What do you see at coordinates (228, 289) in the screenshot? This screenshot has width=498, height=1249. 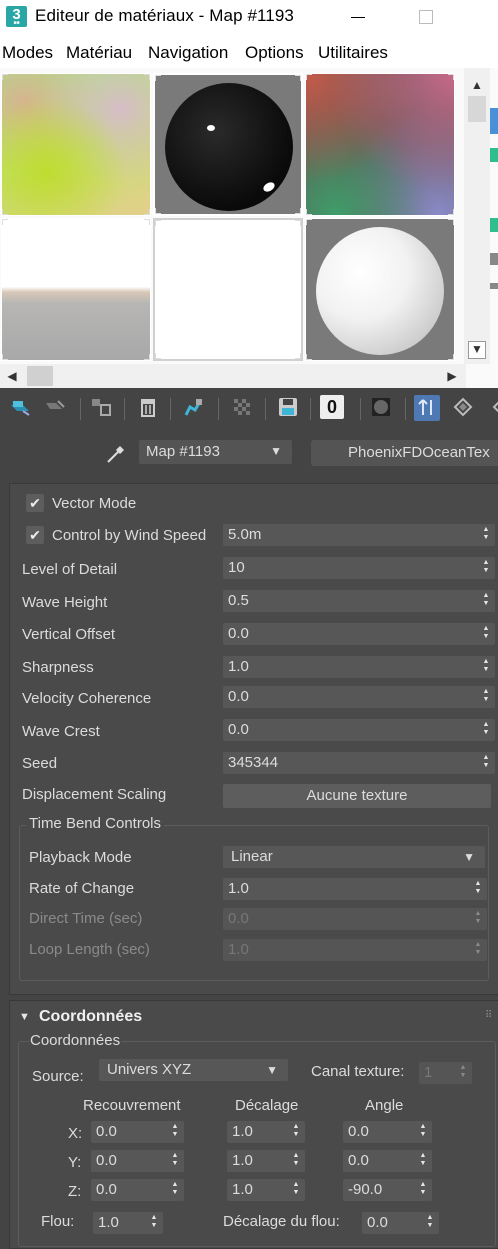 I see `sample-slot-5-active` at bounding box center [228, 289].